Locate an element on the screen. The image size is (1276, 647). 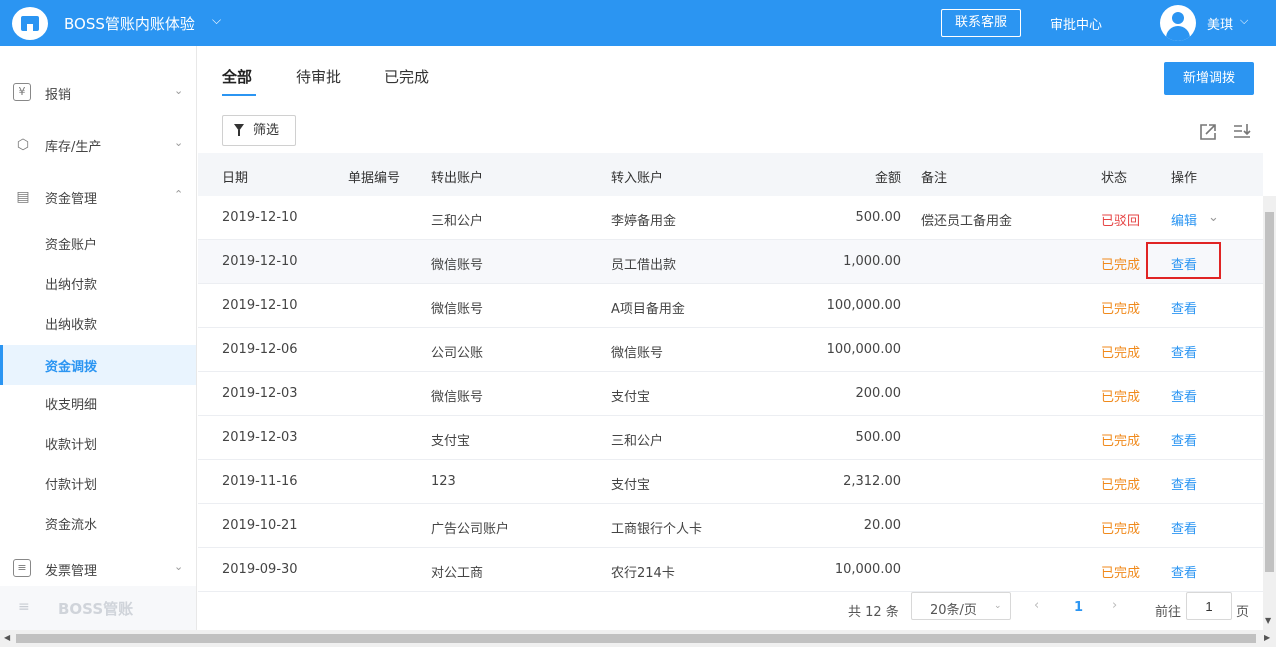
export-icon is located at coordinates (1208, 132).